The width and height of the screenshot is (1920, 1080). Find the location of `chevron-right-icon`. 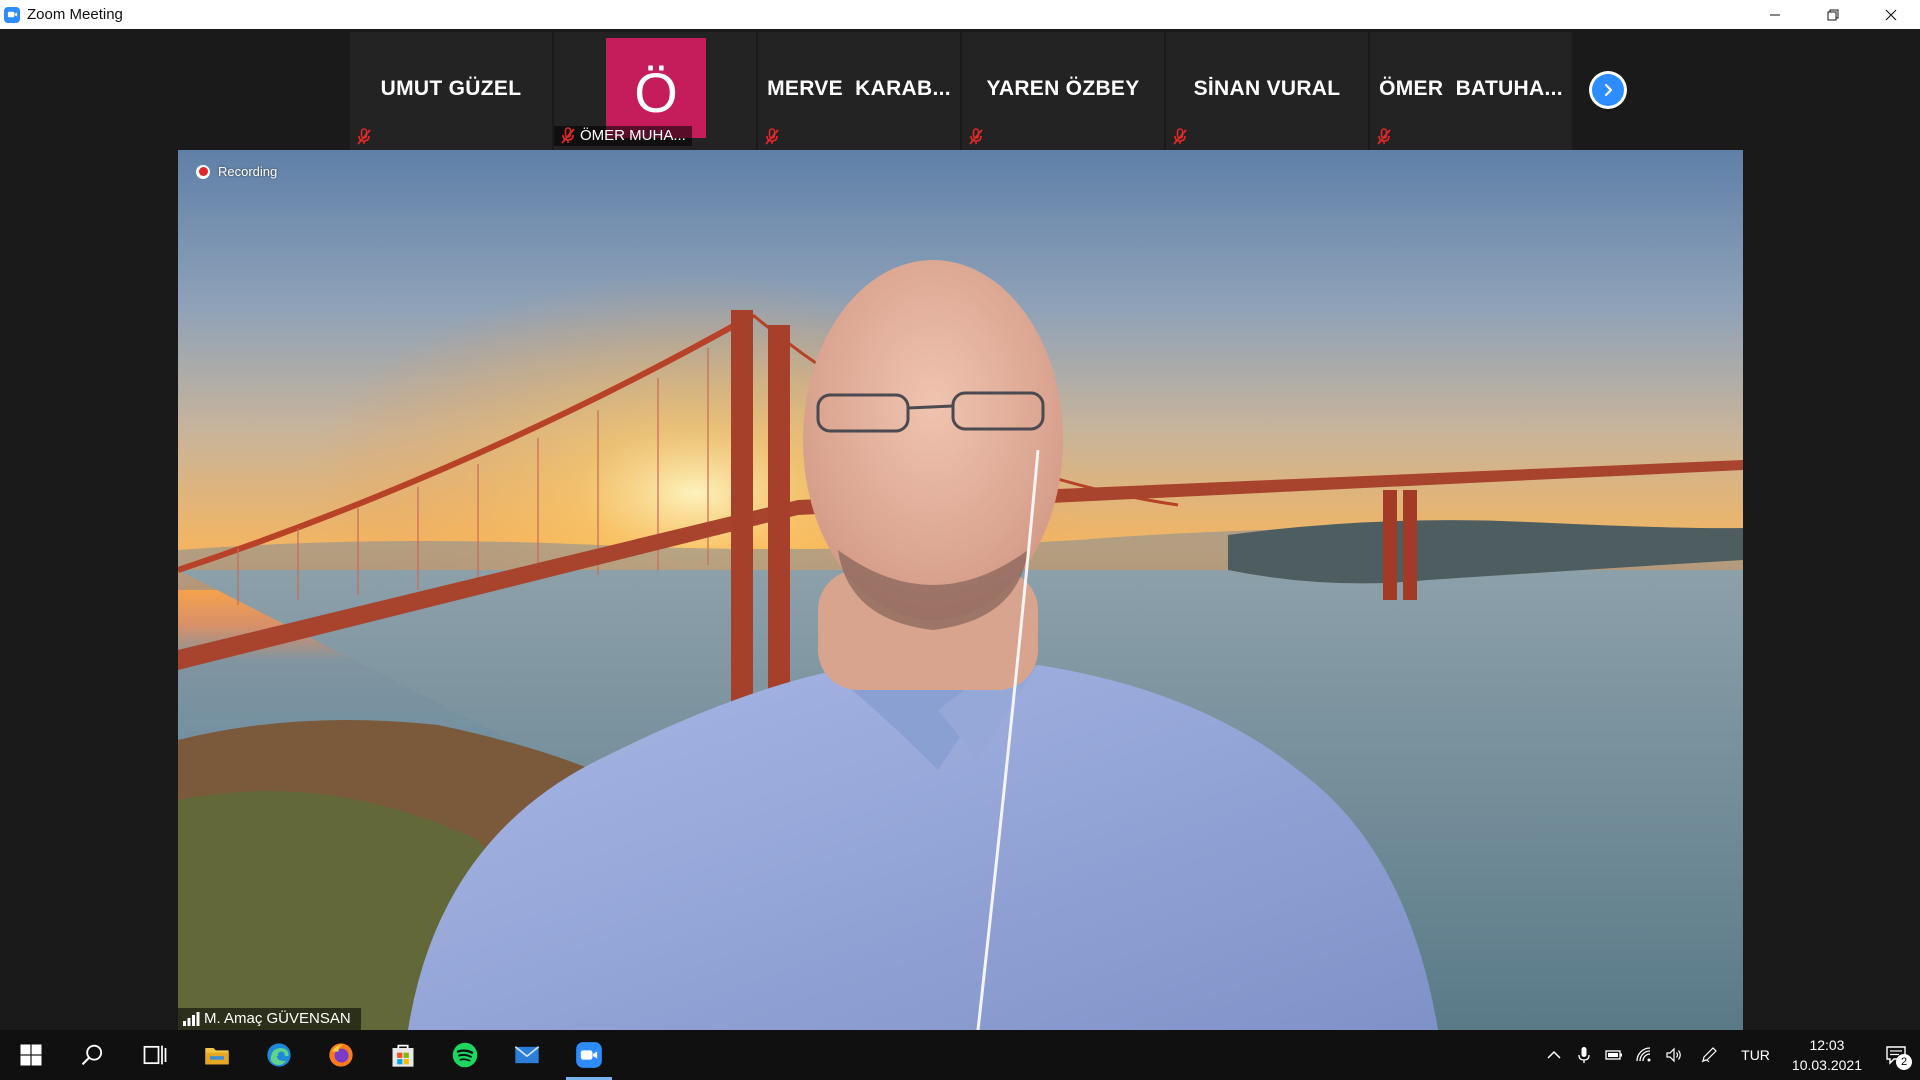

chevron-right-icon is located at coordinates (1608, 90).